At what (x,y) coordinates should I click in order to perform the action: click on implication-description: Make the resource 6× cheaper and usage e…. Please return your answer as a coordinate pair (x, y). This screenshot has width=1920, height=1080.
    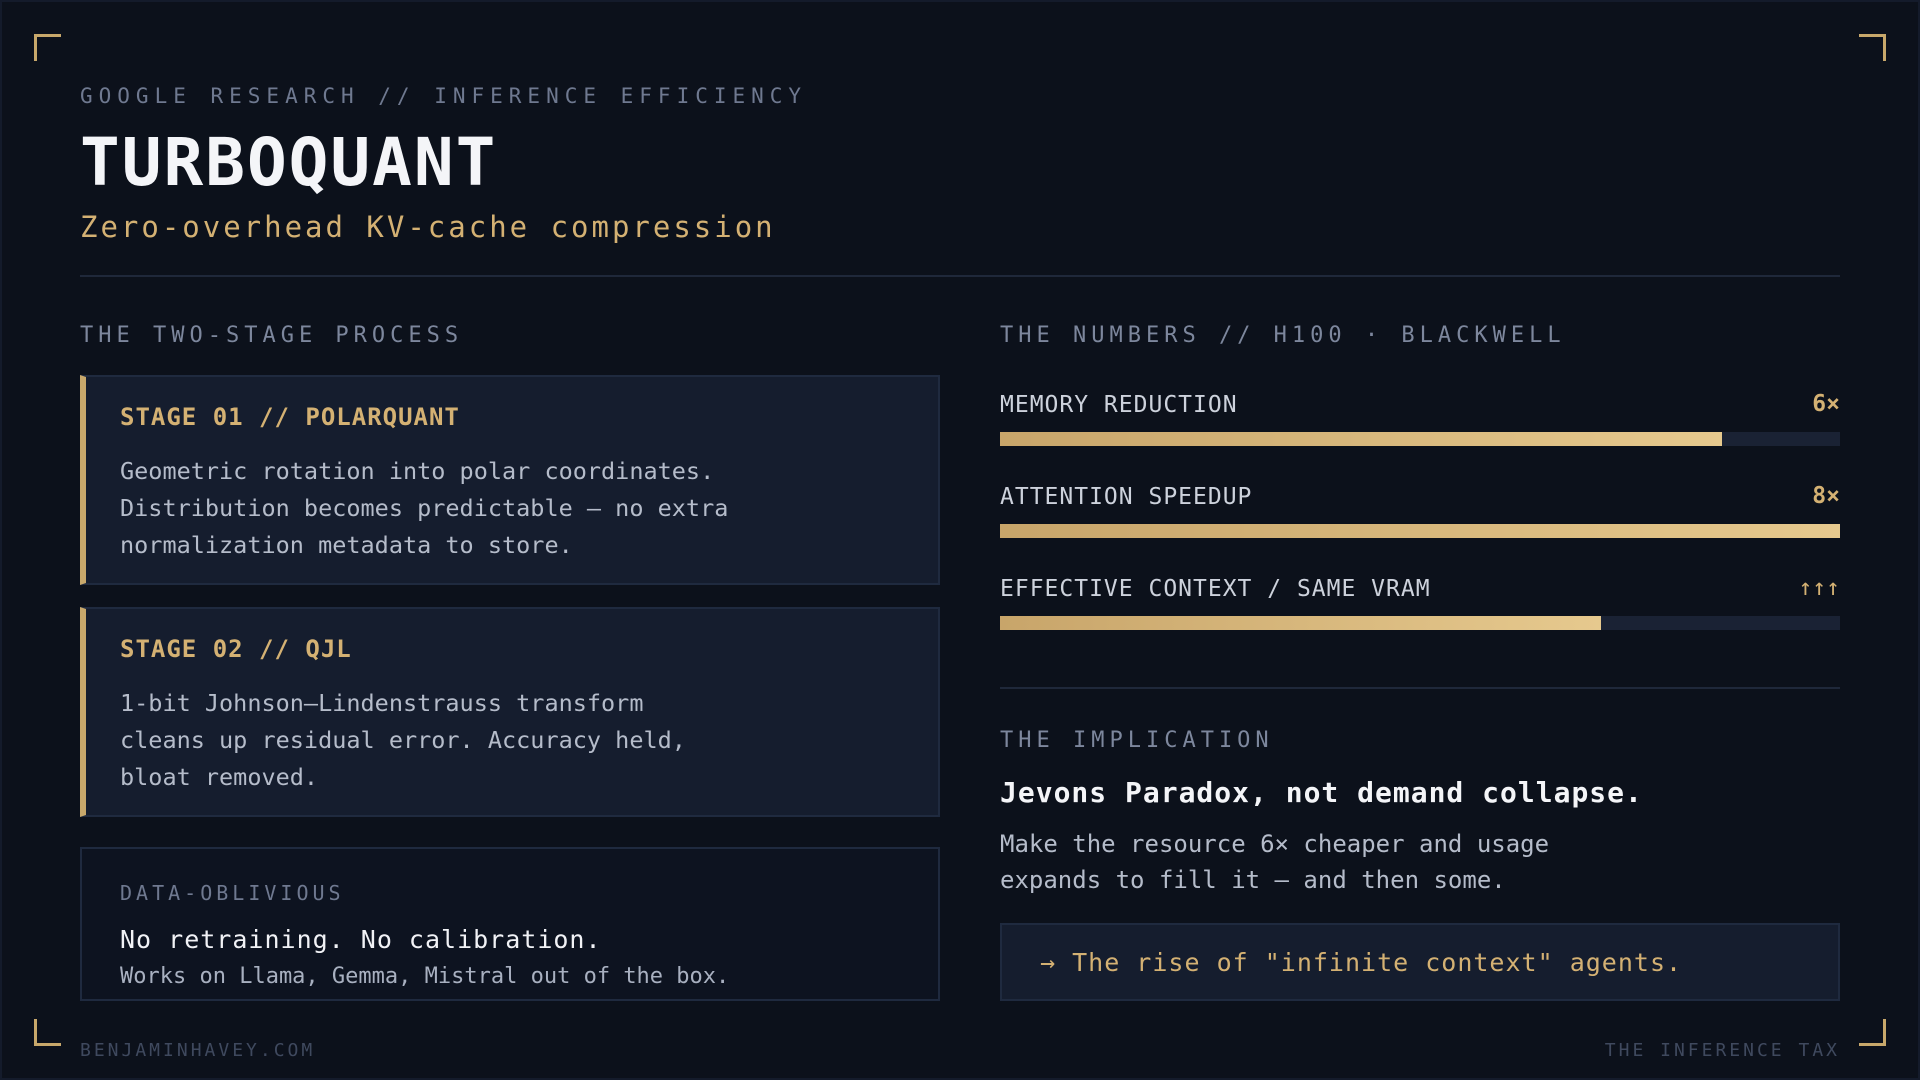
    Looking at the image, I should click on (1350, 862).